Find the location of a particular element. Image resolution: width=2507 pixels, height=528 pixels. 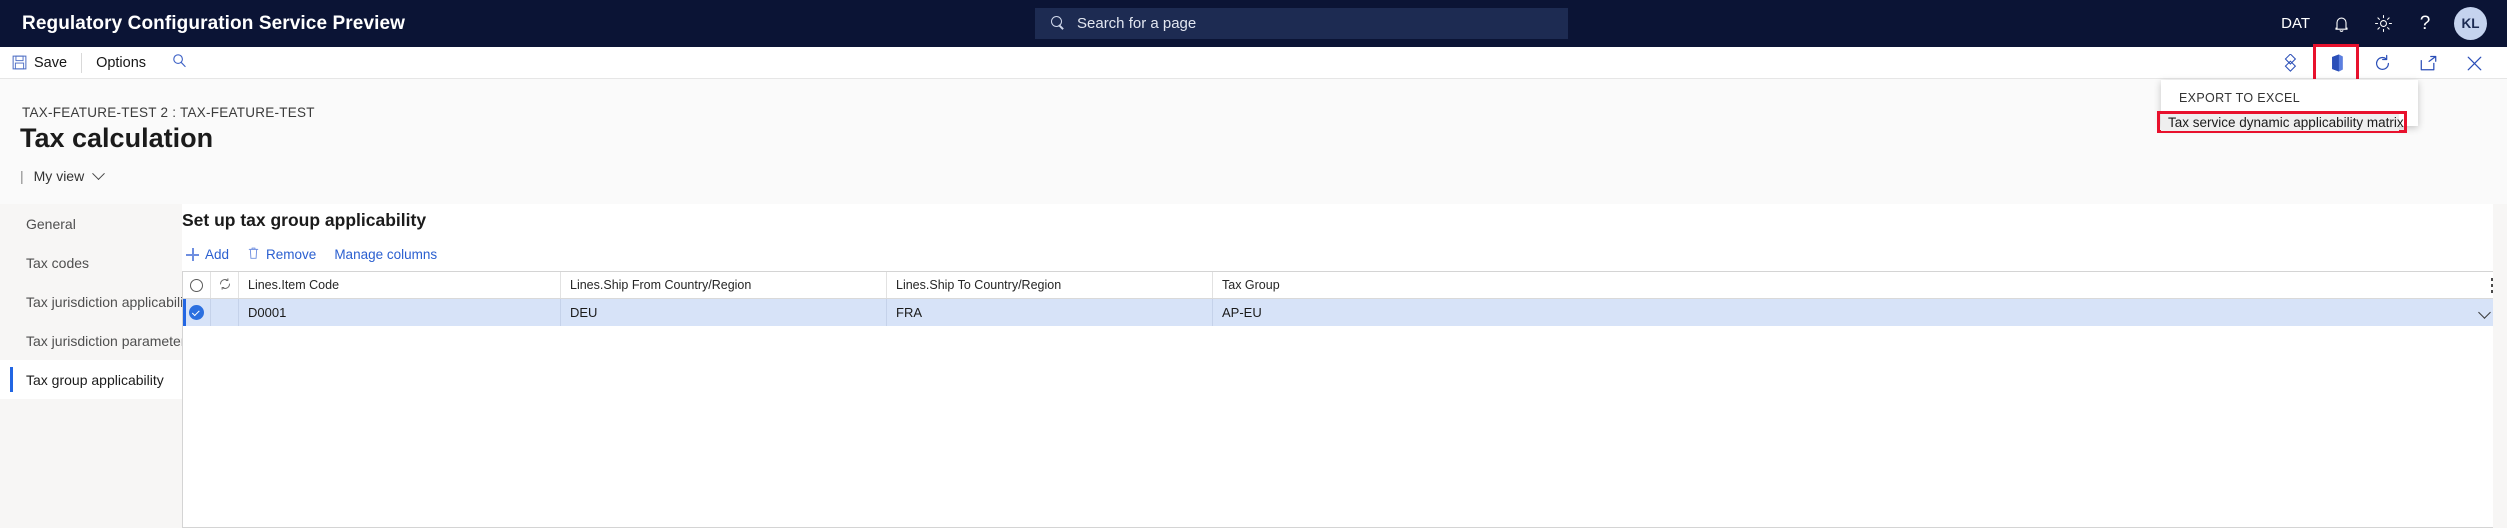

sidebar-item-label: Tax codes is located at coordinates (58, 262).